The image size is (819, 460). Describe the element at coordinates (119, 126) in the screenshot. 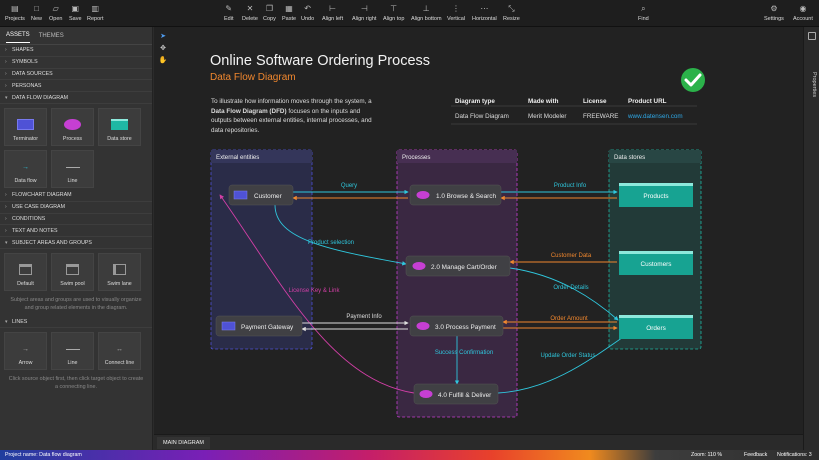

I see `data-store-tile: Data store` at that location.